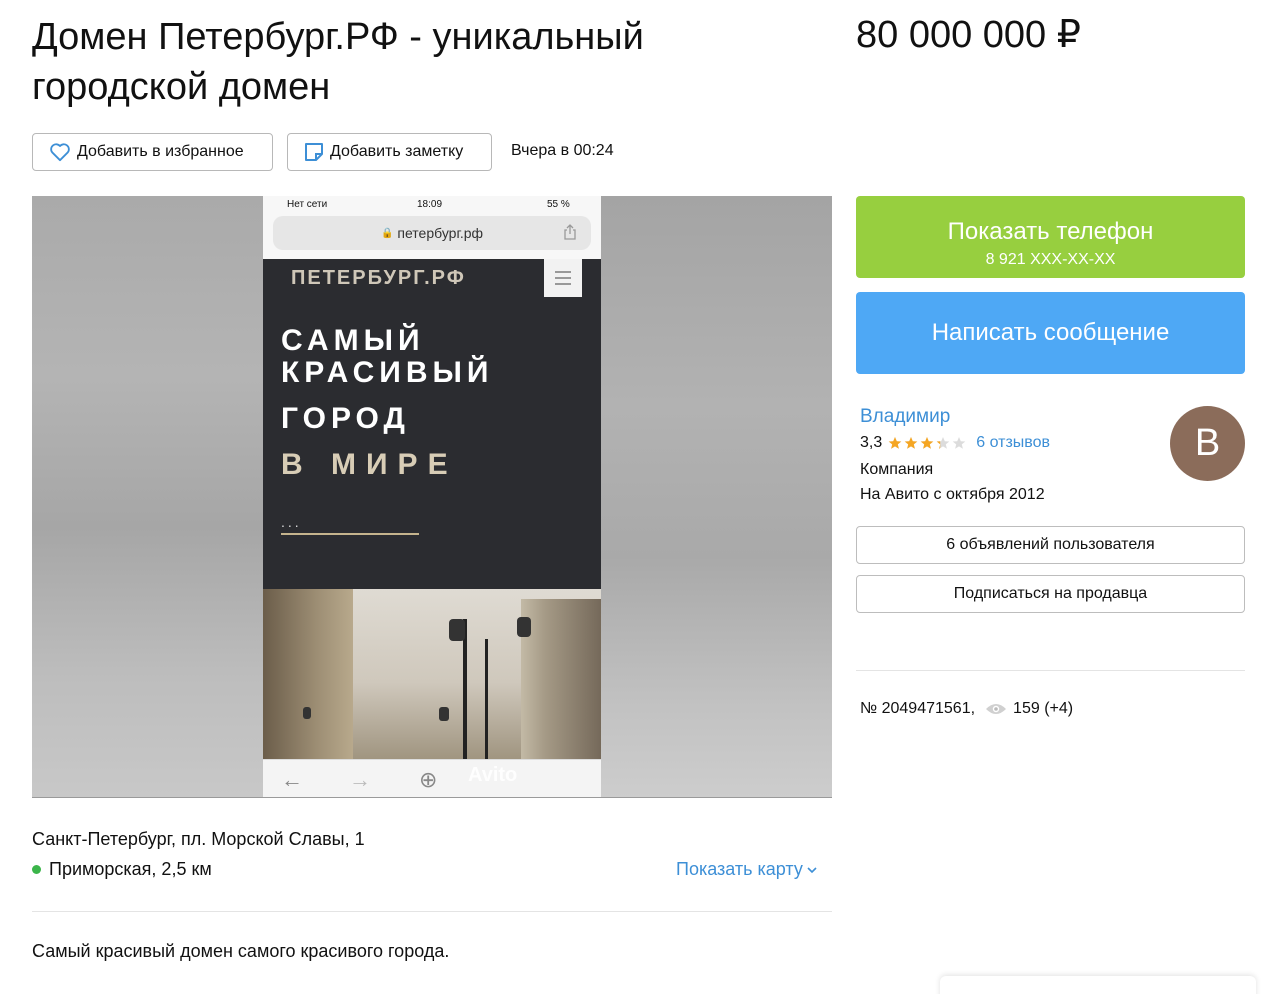  I want to click on sidebar-divider, so click(1050, 670).